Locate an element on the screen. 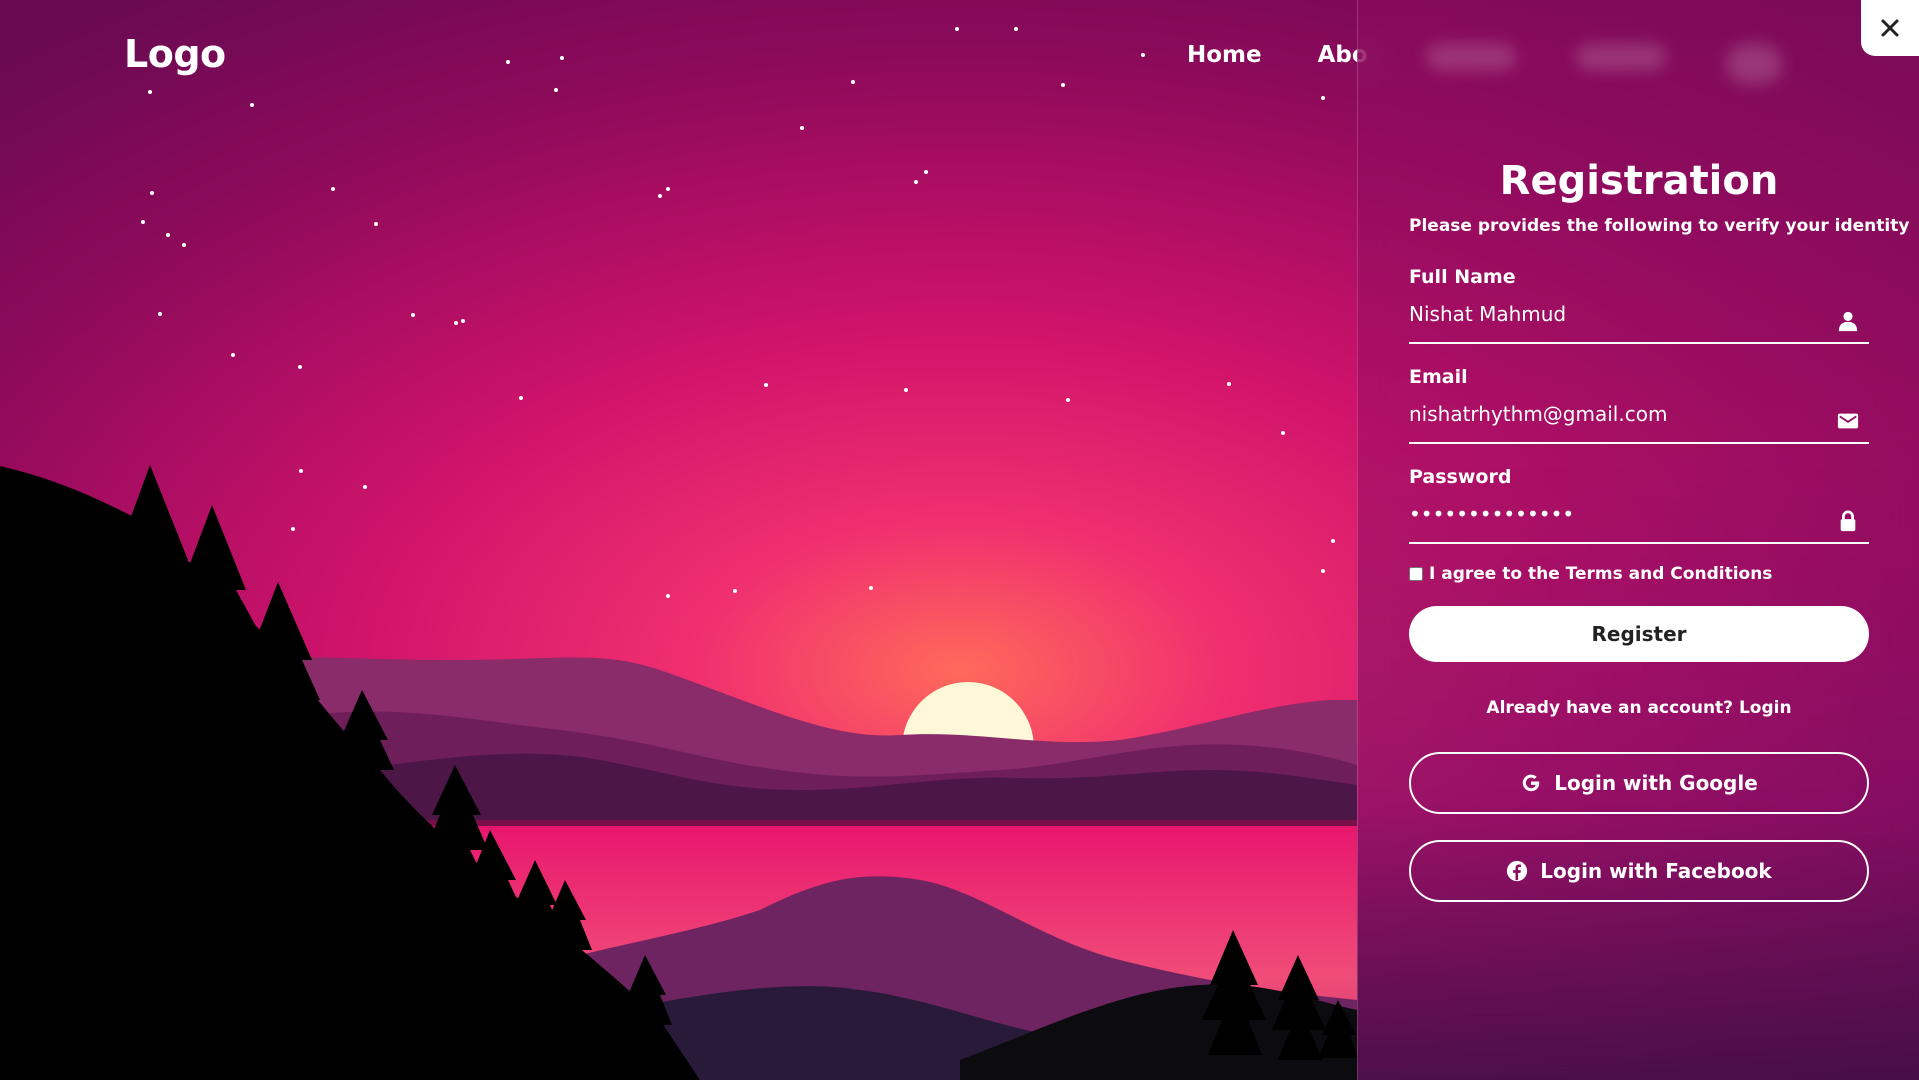  terms-checkbox is located at coordinates (1416, 574).